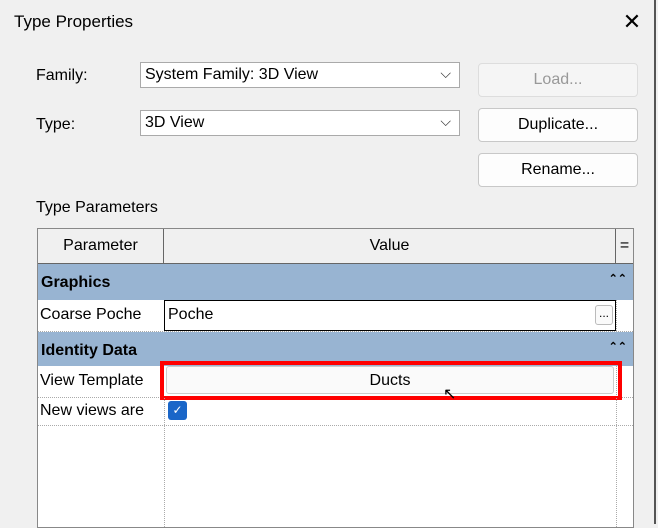 This screenshot has width=658, height=528. Describe the element at coordinates (624, 246) in the screenshot. I see `header-toggle: =` at that location.